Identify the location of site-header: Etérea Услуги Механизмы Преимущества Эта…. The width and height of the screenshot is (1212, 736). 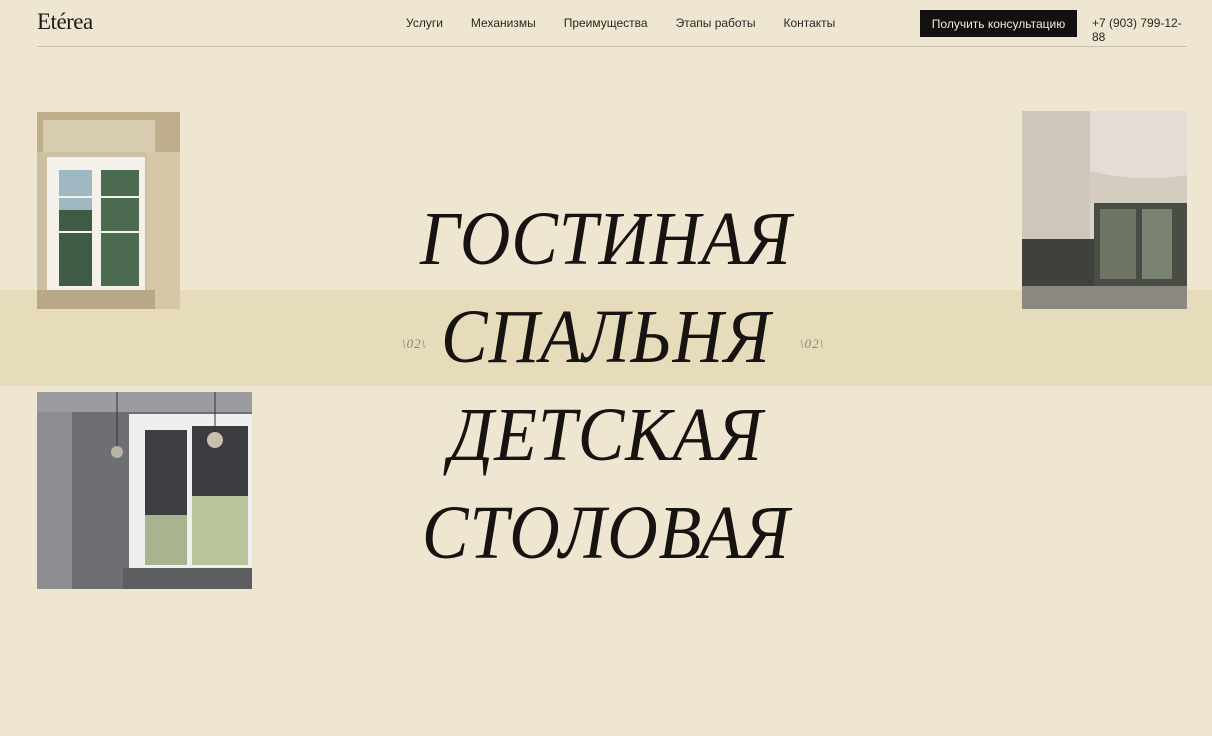
(612, 23).